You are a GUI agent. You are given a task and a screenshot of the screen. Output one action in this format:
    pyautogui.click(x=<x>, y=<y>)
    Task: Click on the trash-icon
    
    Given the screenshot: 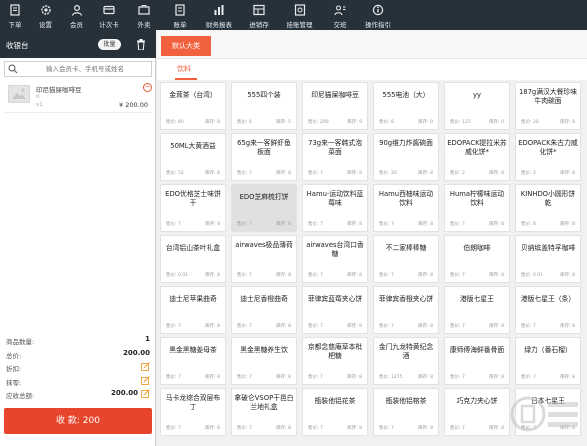 What is the action you would take?
    pyautogui.click(x=141, y=44)
    